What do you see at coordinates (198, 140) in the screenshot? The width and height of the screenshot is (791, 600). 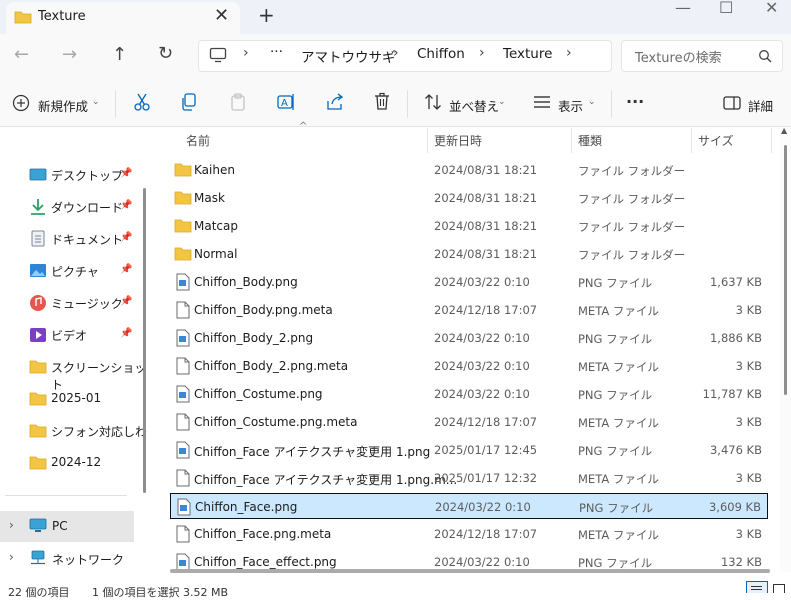 I see `column-header-name: 名前` at bounding box center [198, 140].